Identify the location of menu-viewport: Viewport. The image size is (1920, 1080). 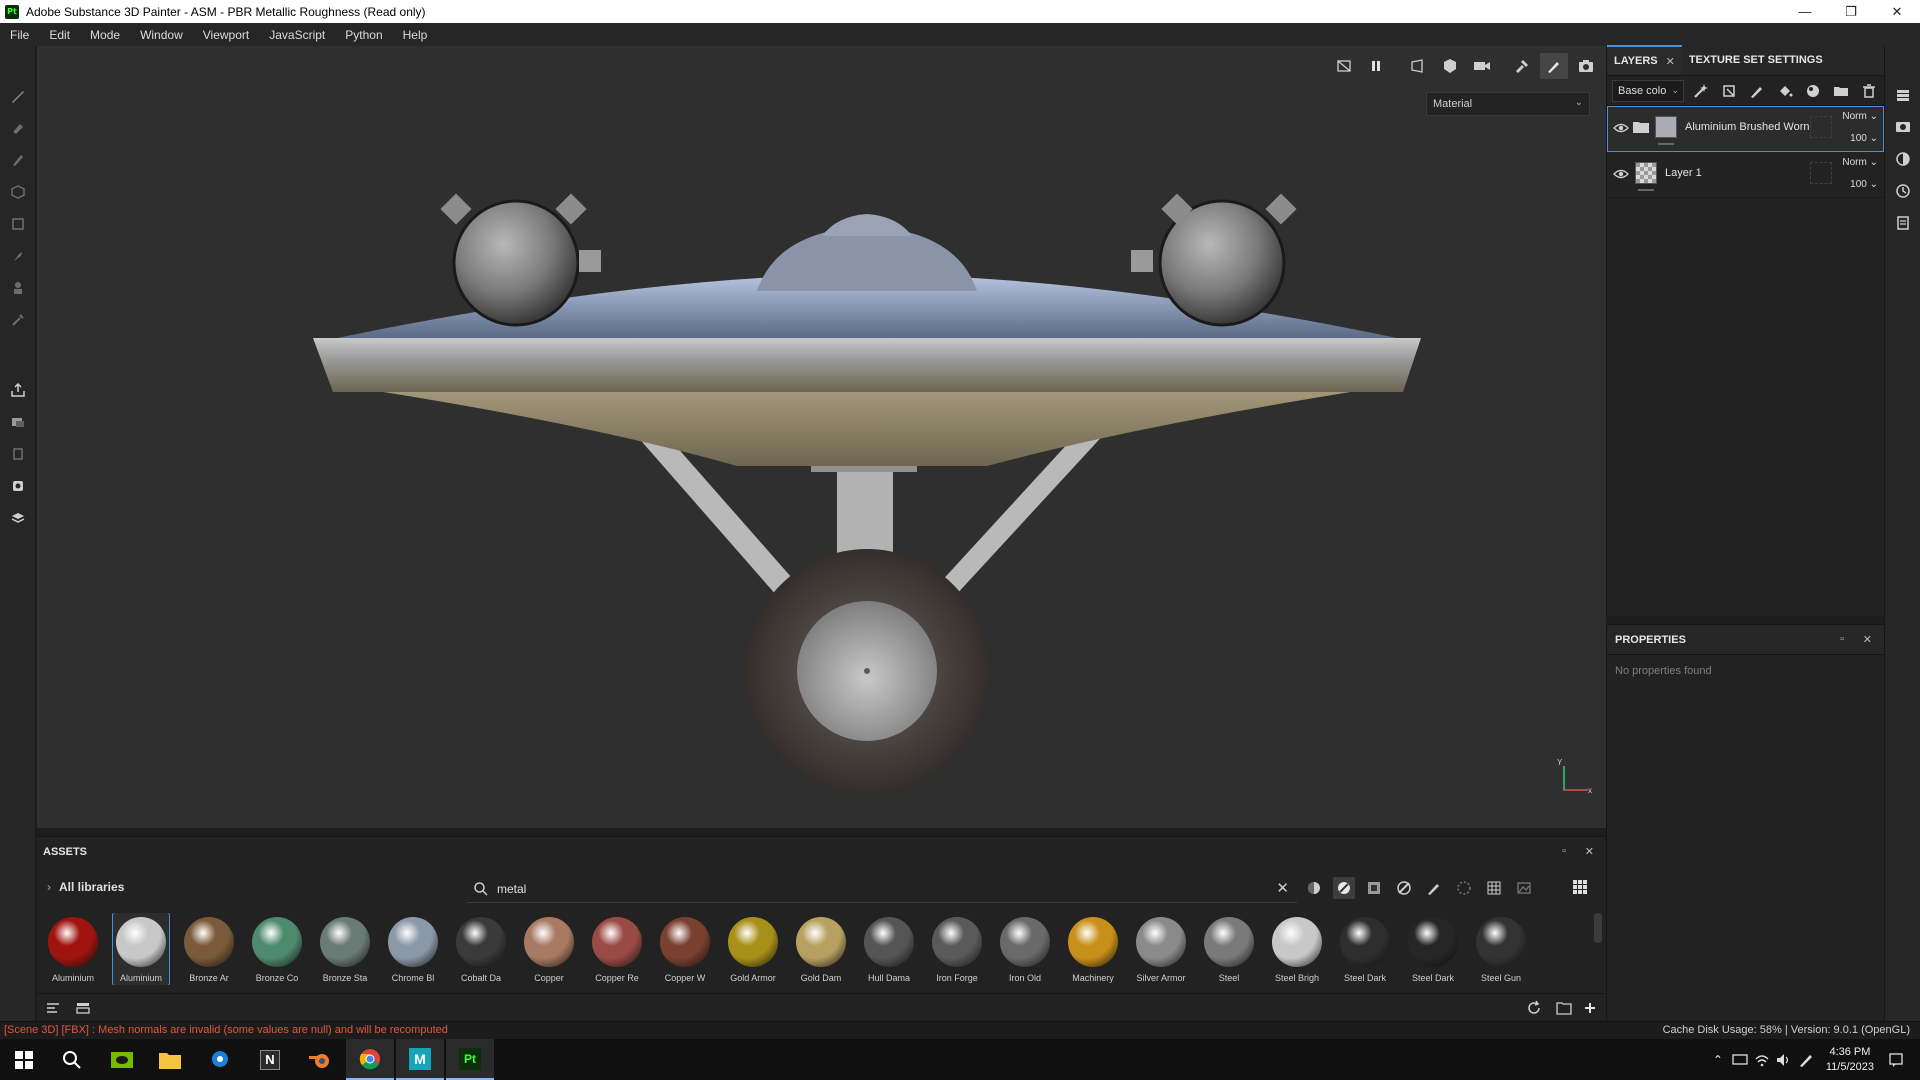
(226, 35).